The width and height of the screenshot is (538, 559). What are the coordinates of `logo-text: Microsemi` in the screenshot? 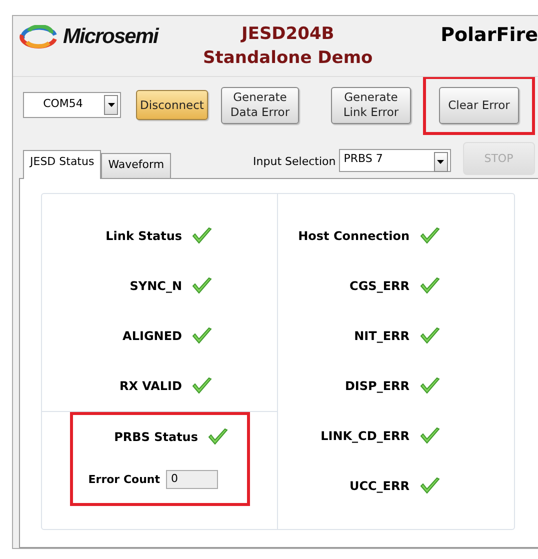 It's located at (110, 37).